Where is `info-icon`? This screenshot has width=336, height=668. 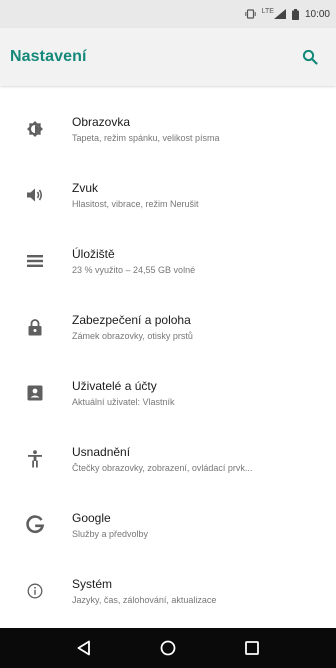 info-icon is located at coordinates (35, 591).